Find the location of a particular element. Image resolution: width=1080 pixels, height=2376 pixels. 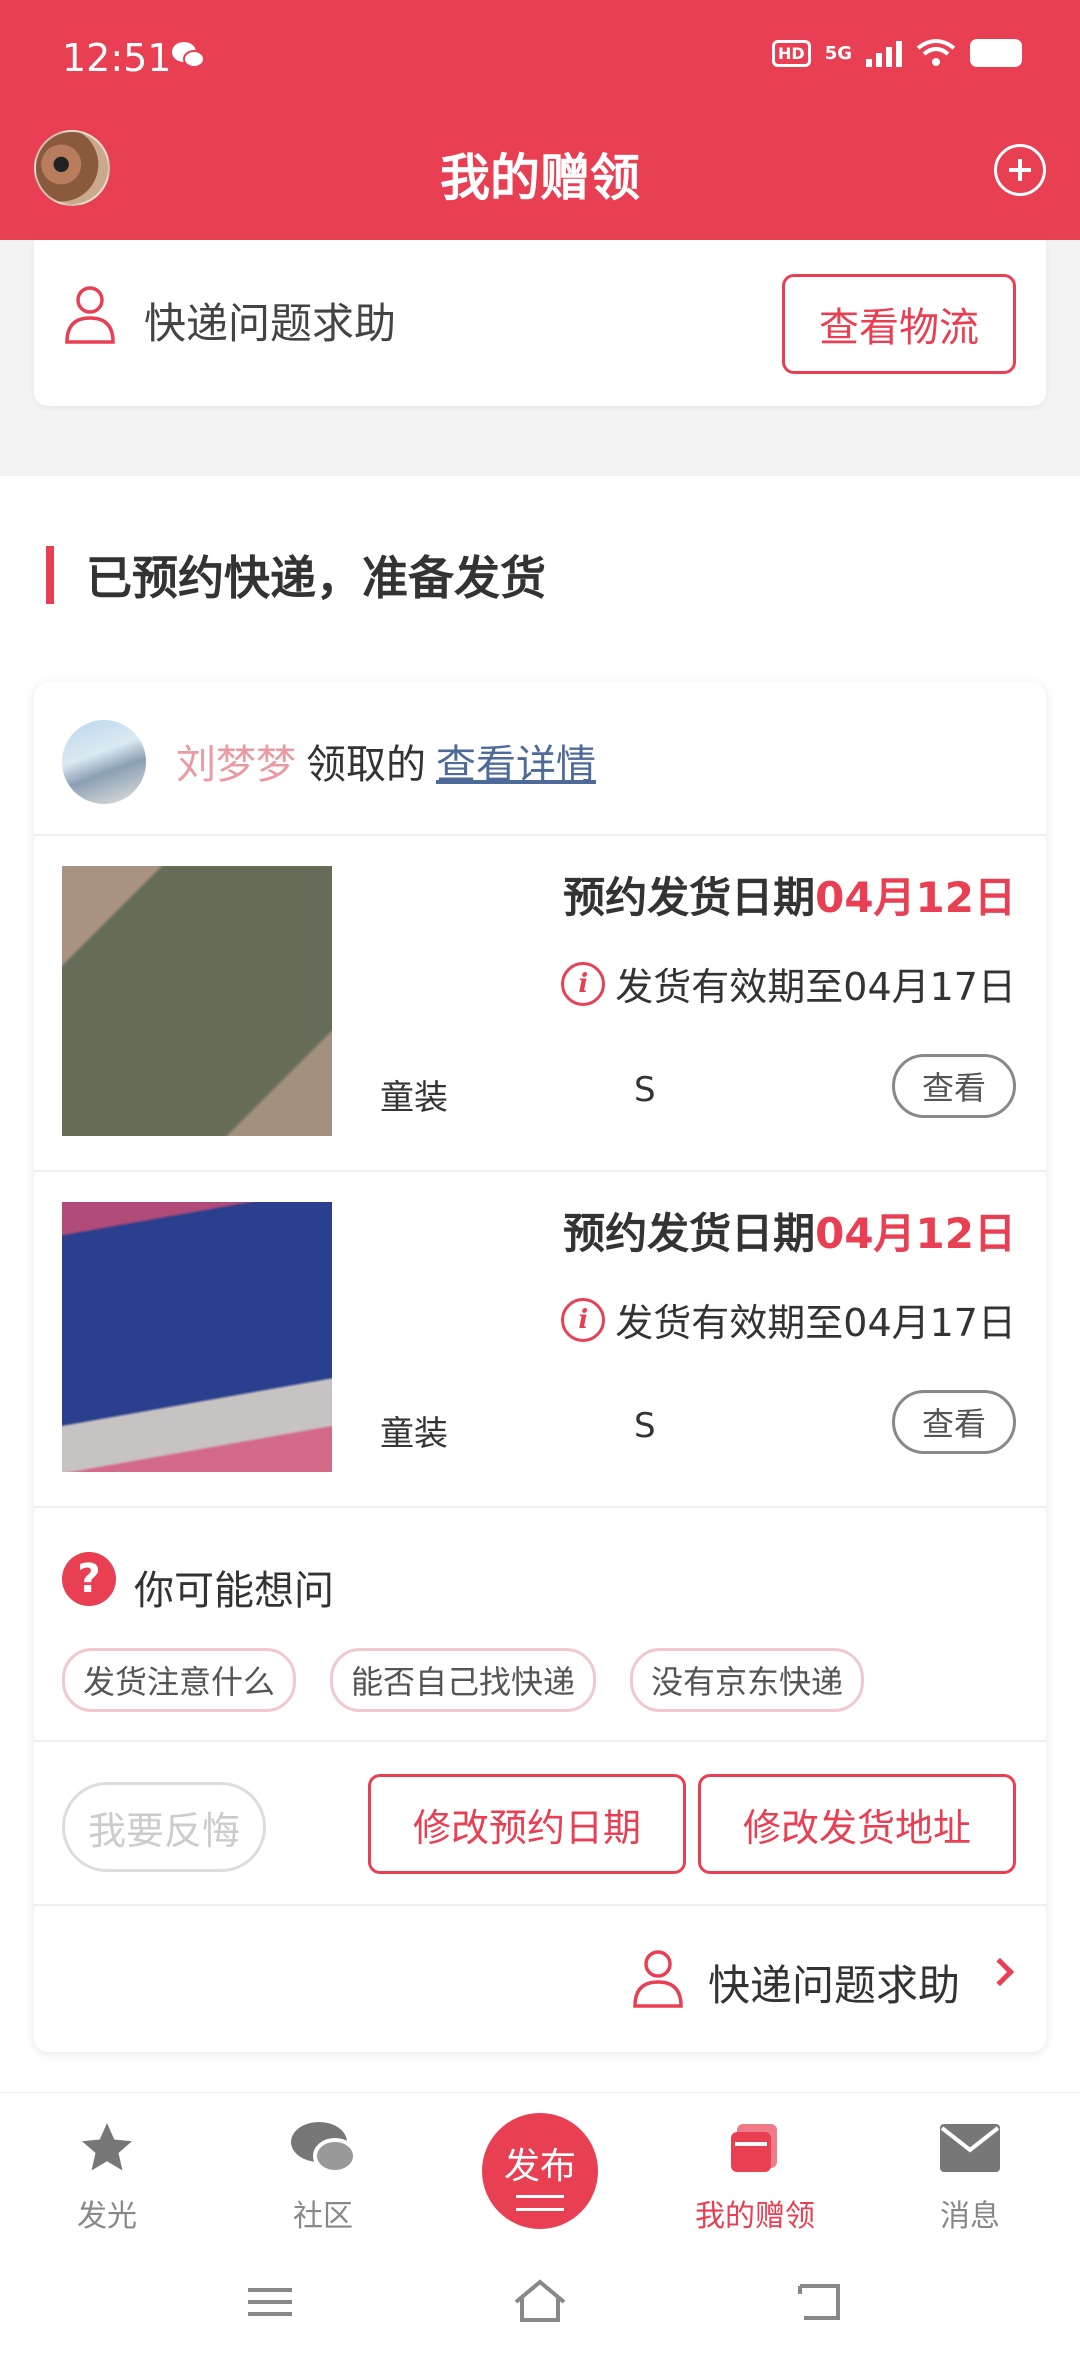

faq-tags: 发货注意什么 能否自己找快递 没有京东快递 is located at coordinates (463, 1680).